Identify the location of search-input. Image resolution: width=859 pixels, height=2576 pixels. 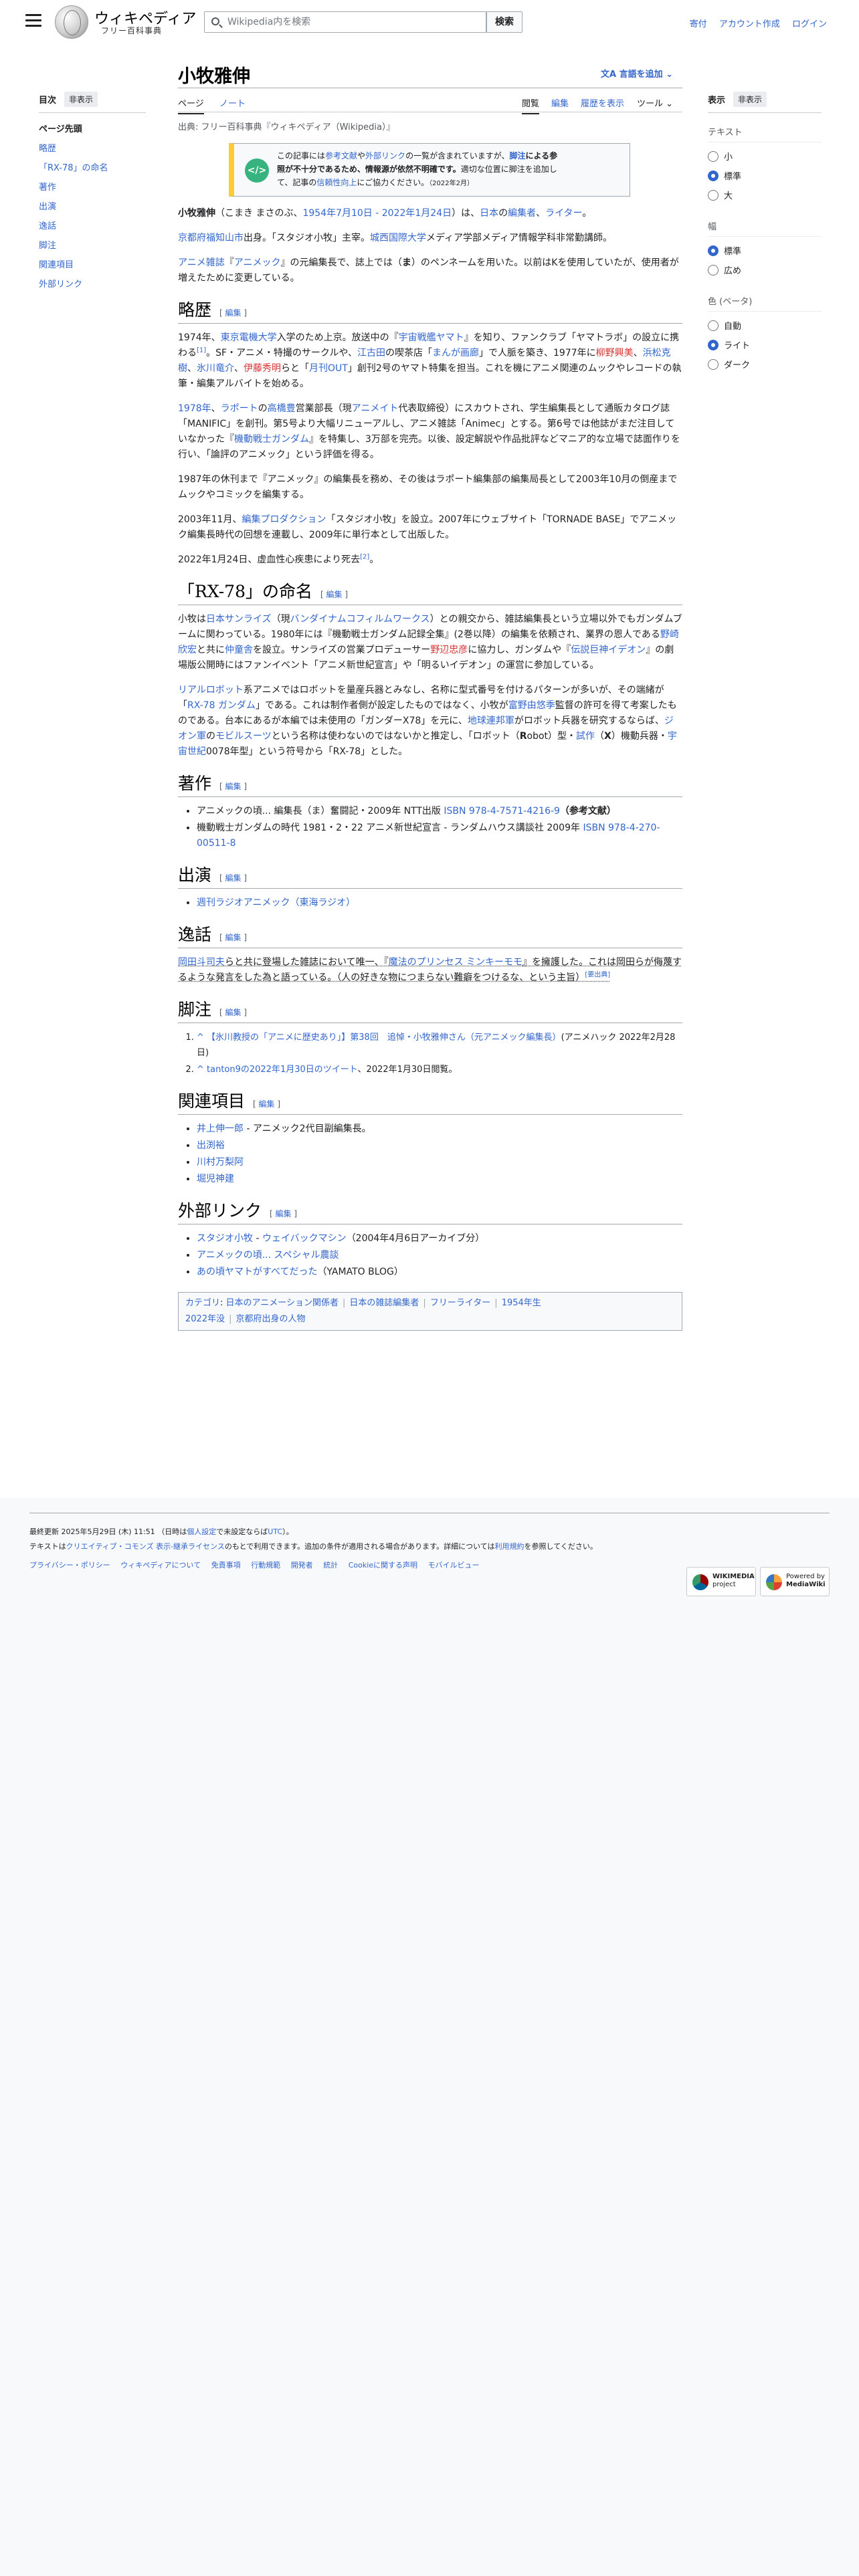
(355, 22).